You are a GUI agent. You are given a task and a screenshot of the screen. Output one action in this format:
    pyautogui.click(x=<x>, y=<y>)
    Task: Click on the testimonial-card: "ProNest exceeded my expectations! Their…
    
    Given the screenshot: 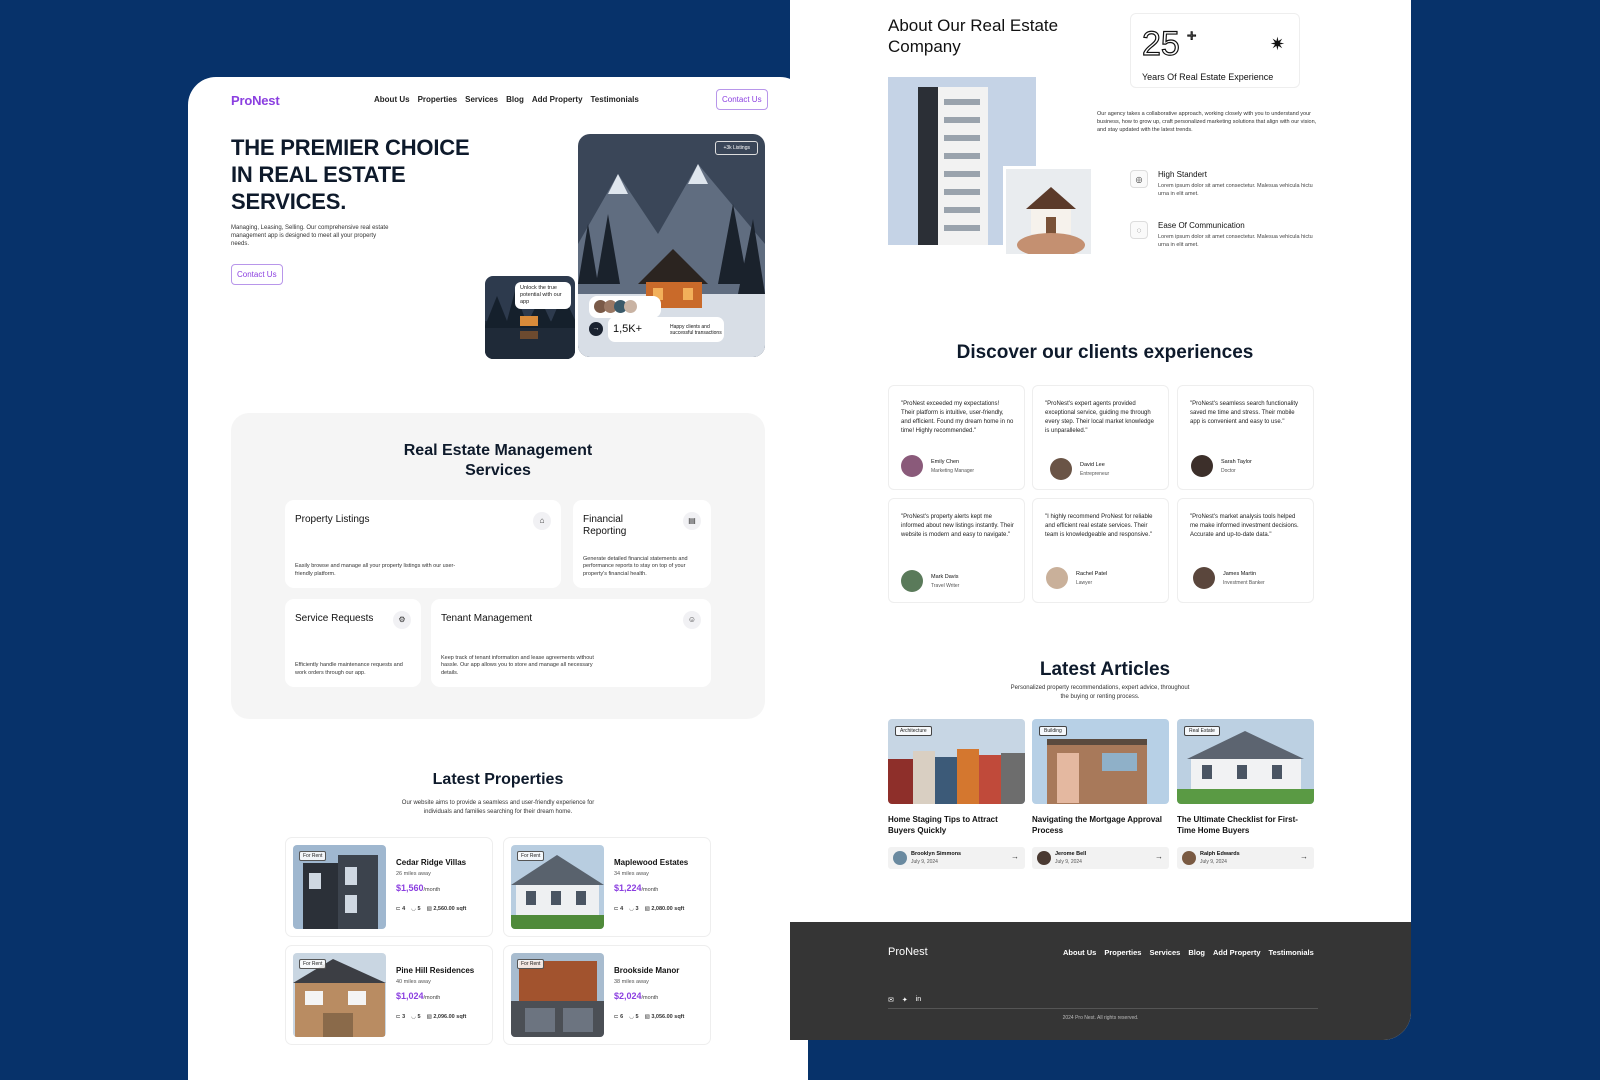 What is the action you would take?
    pyautogui.click(x=956, y=437)
    